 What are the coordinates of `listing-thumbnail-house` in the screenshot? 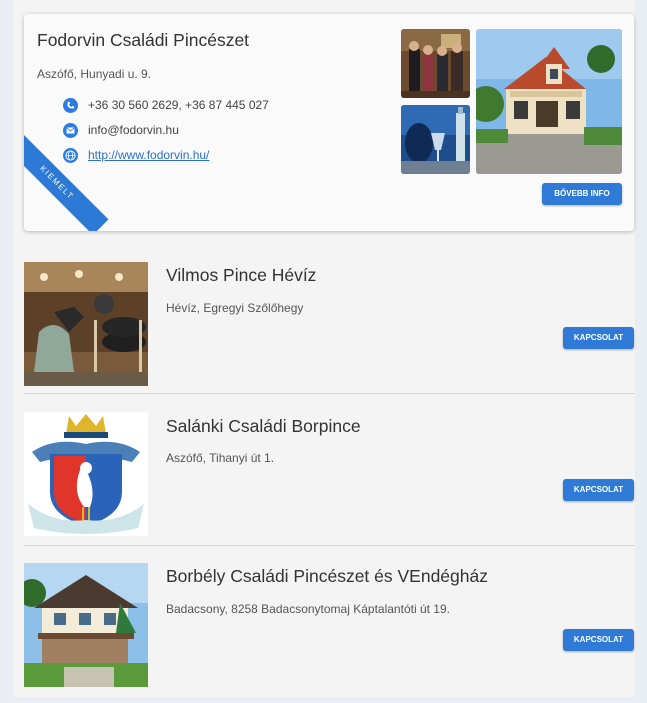 It's located at (86, 625).